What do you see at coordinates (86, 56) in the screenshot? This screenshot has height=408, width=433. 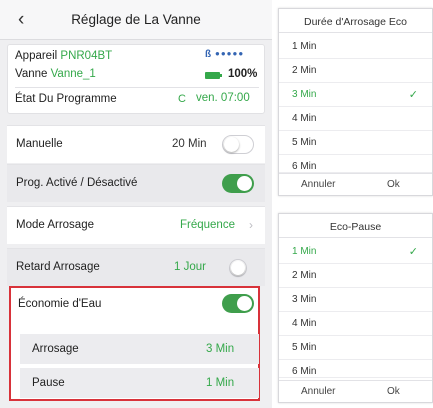 I see `appareil-value: PNR04BT` at bounding box center [86, 56].